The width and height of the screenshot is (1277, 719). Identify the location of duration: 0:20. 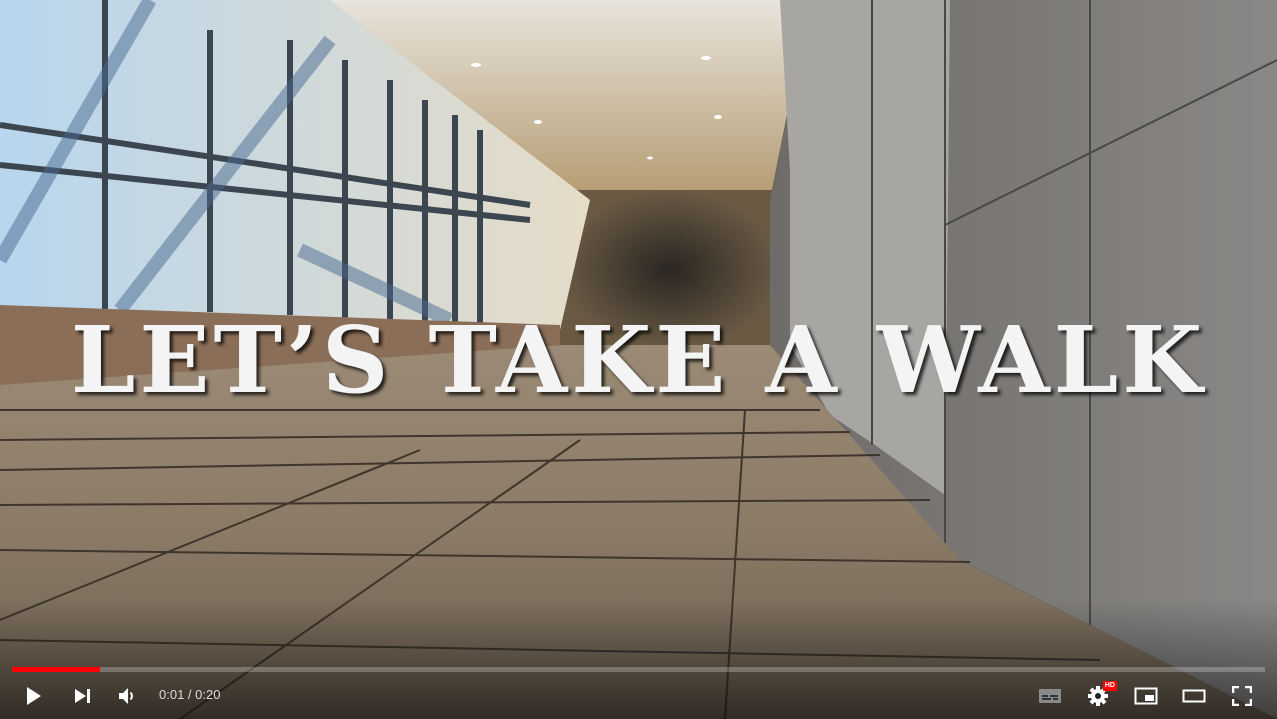
(208, 694).